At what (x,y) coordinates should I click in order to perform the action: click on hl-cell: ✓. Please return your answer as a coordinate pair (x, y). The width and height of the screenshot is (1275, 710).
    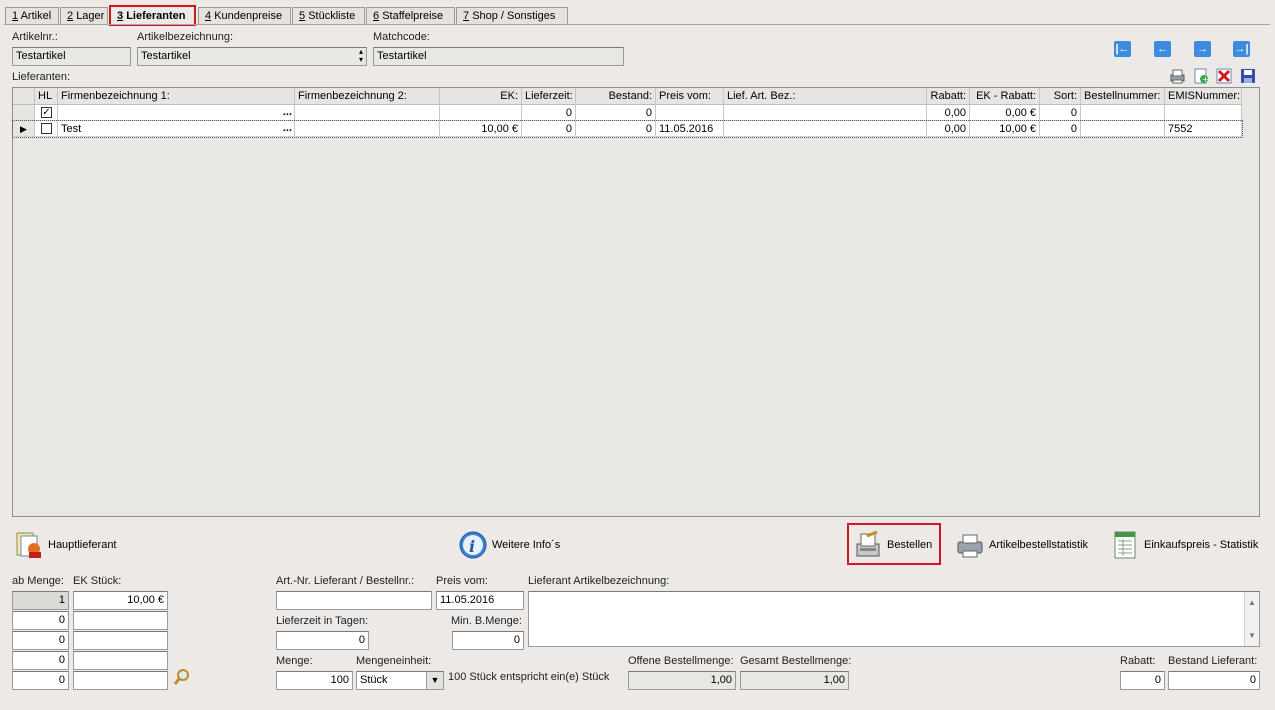
    Looking at the image, I should click on (46, 113).